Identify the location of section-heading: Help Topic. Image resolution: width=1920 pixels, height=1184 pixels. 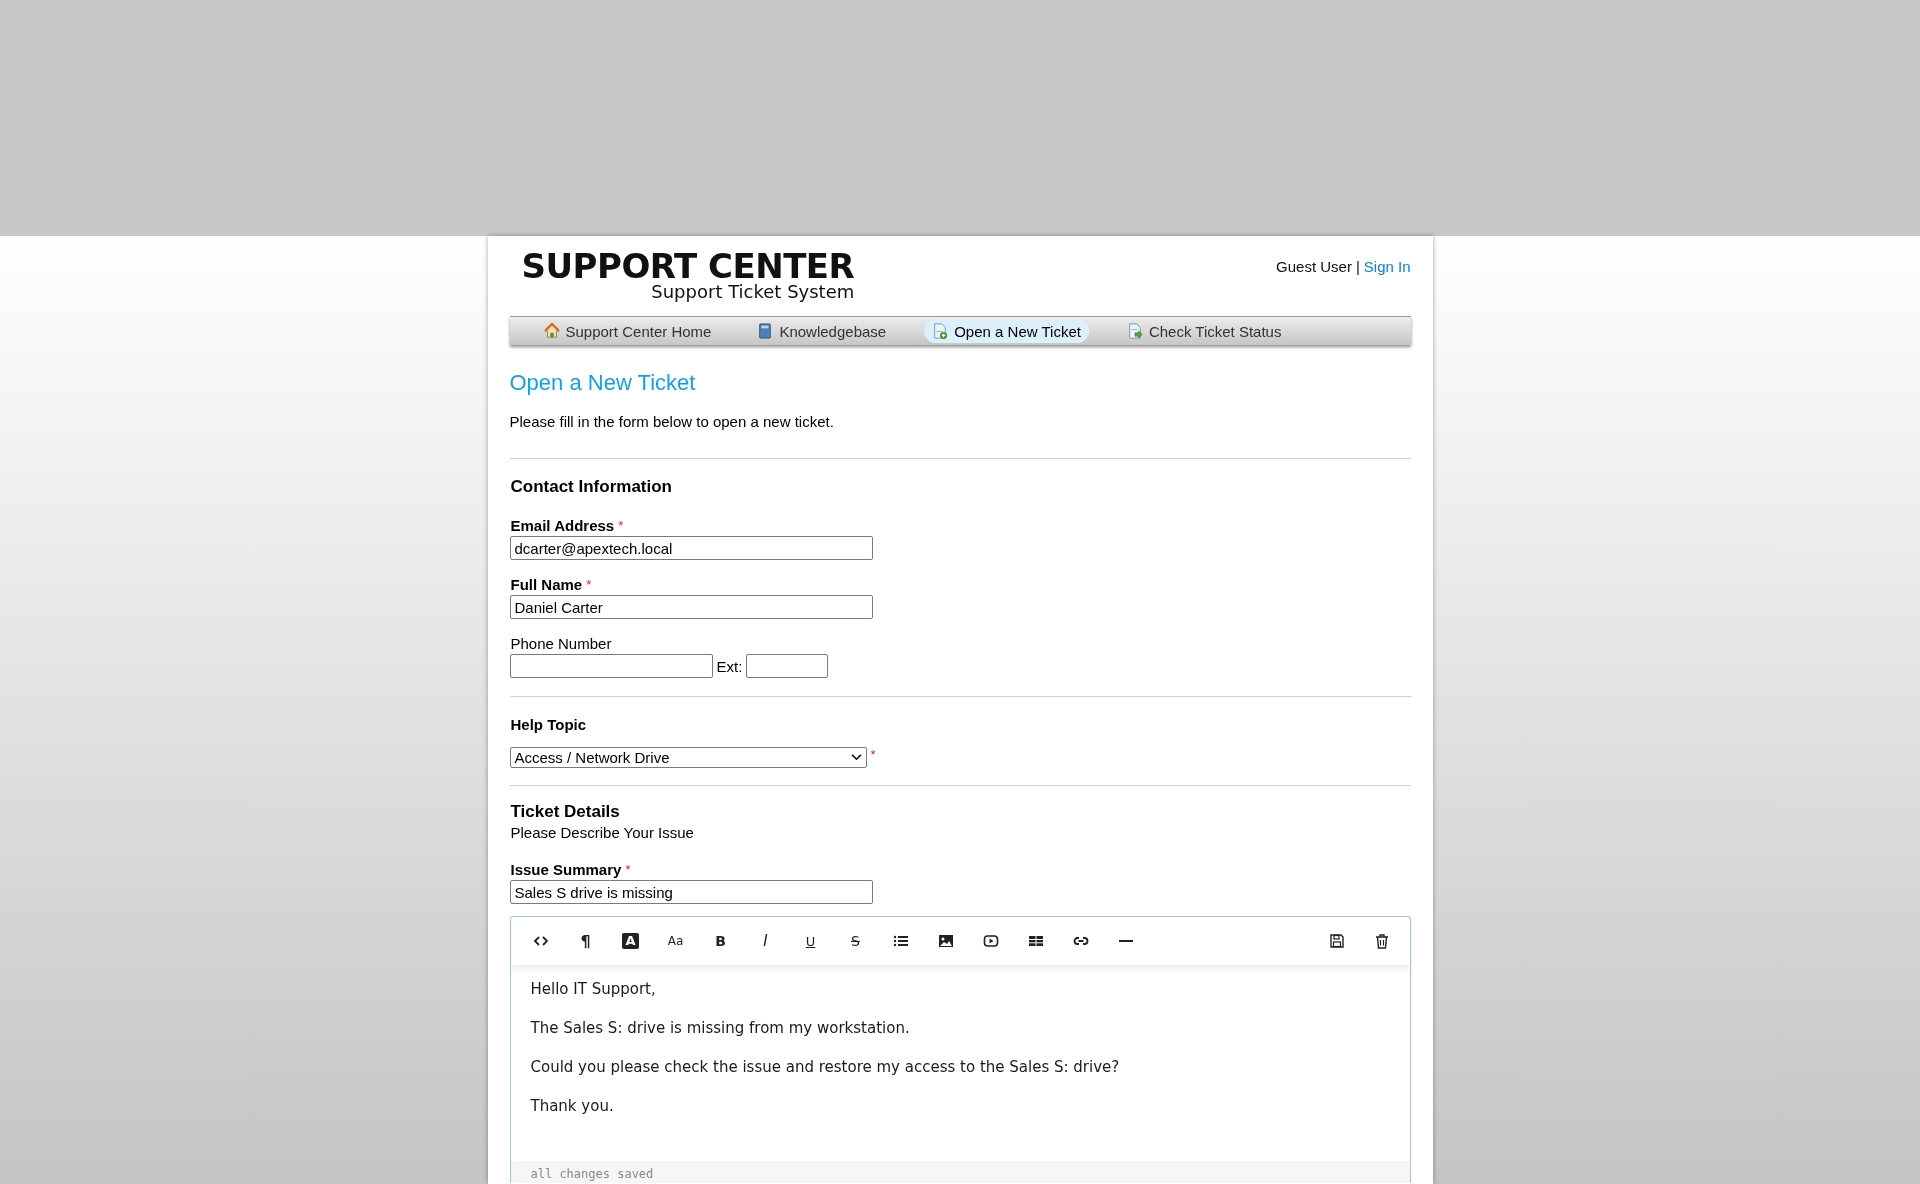
(549, 725).